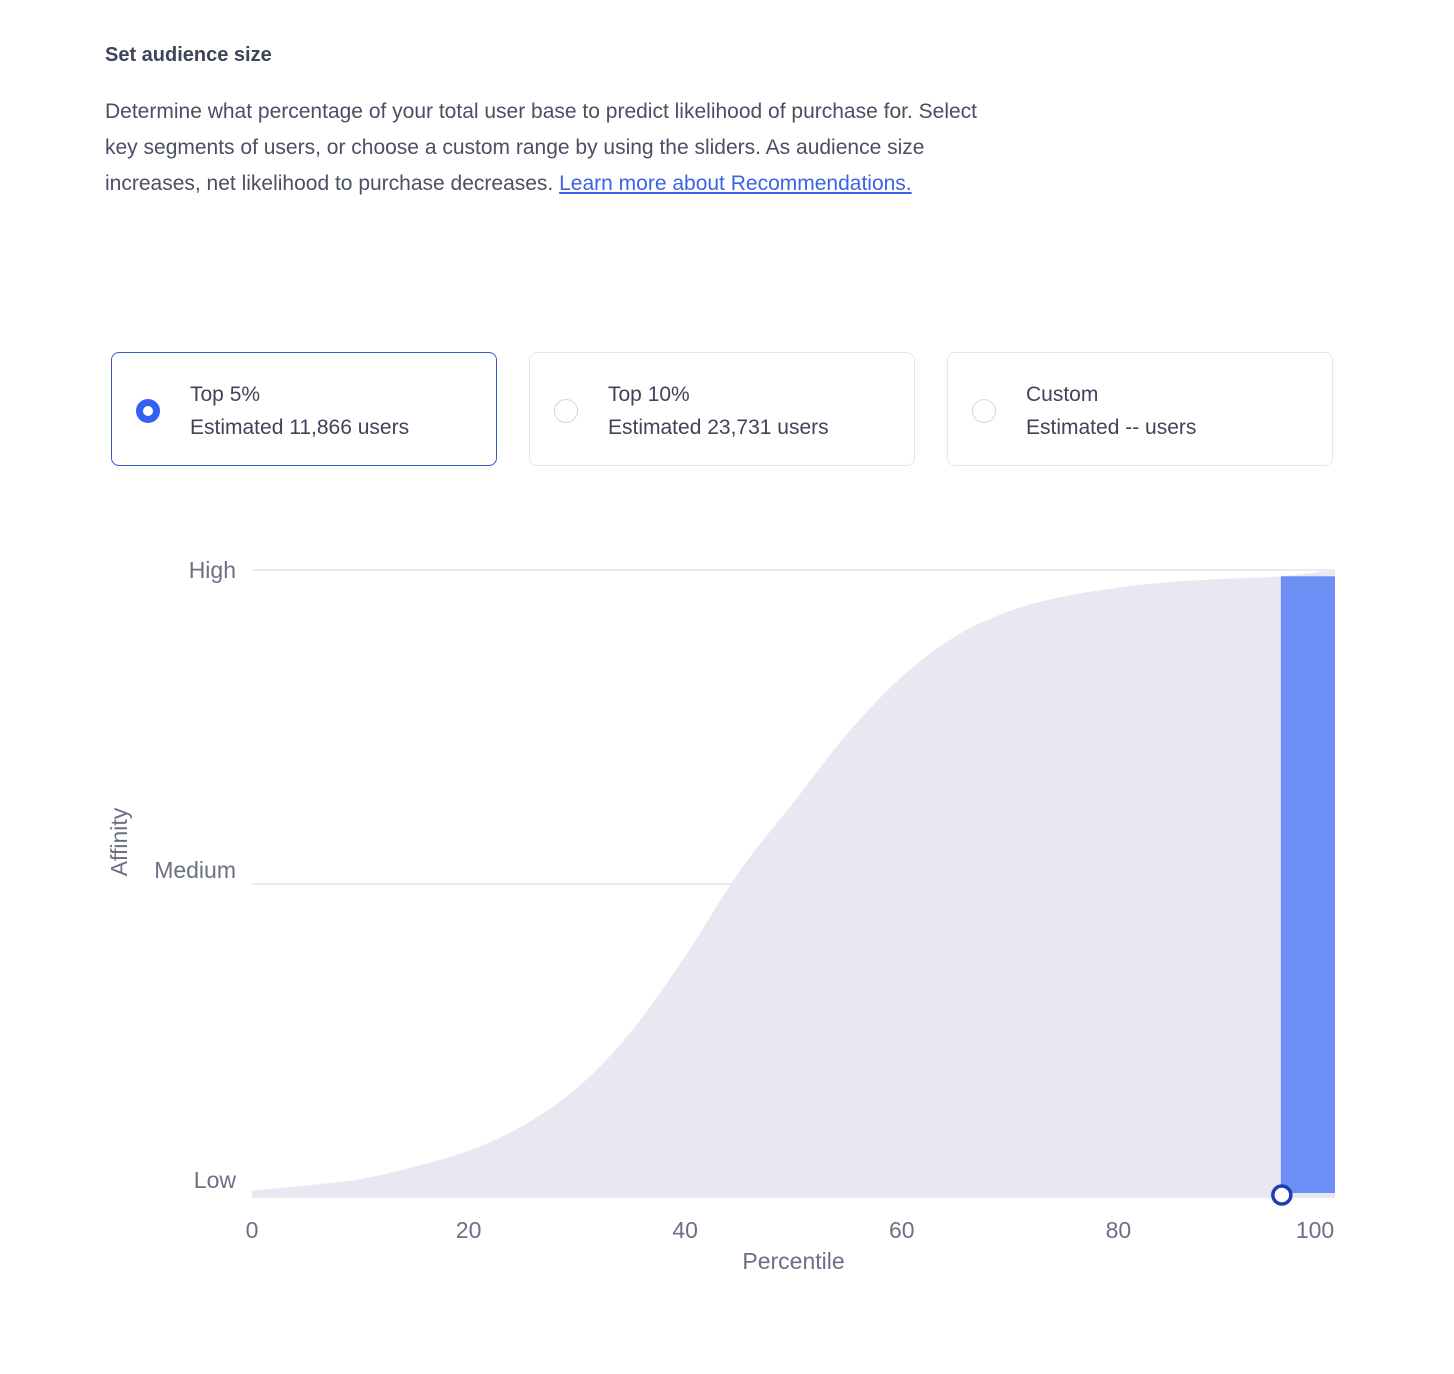 Image resolution: width=1454 pixels, height=1374 pixels. I want to click on y-axis-title: Affinity, so click(119, 841).